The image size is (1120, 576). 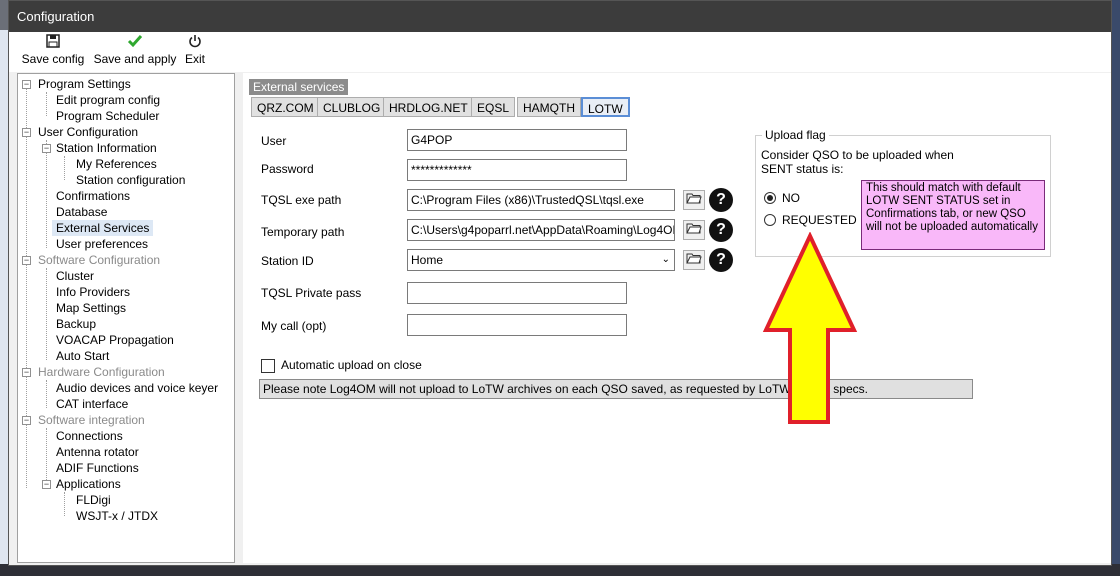 I want to click on save-config-label: Save config, so click(x=53, y=59).